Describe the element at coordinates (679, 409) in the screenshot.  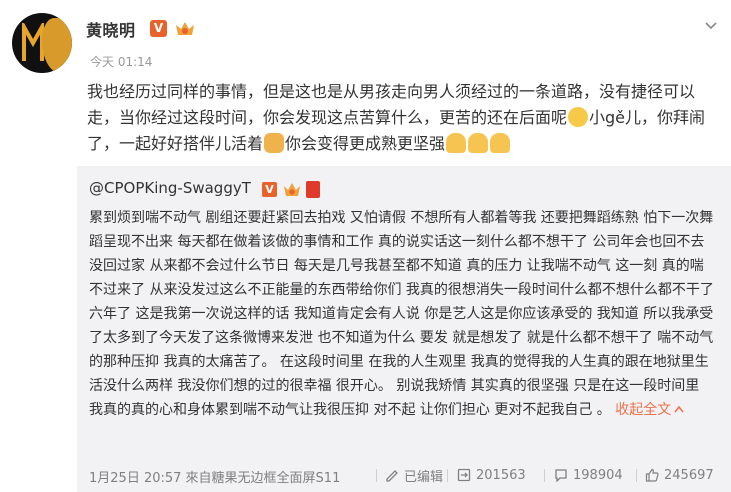
I see `chevron-up-icon` at that location.